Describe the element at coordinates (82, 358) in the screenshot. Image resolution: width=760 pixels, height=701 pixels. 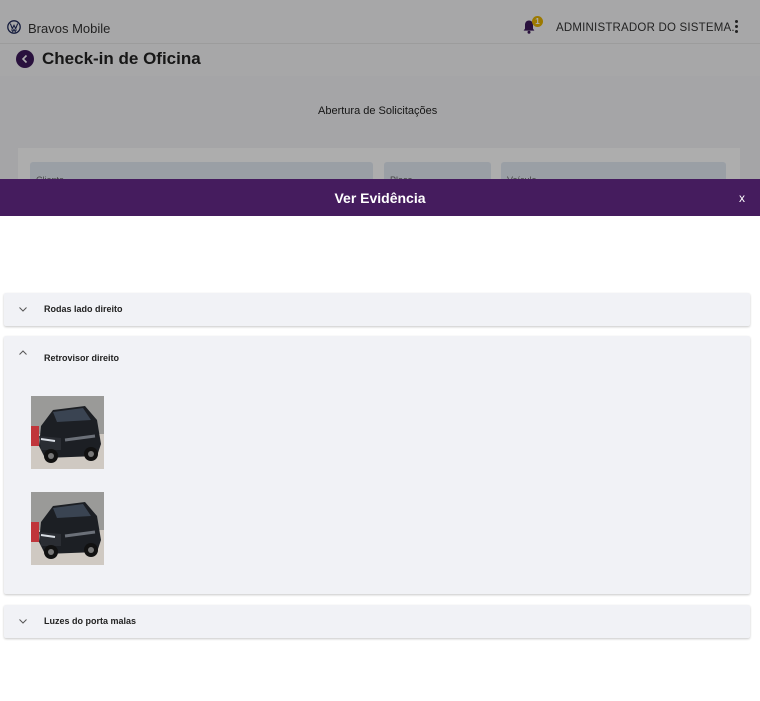
I see `accordion-label: Retrovisor direito` at that location.